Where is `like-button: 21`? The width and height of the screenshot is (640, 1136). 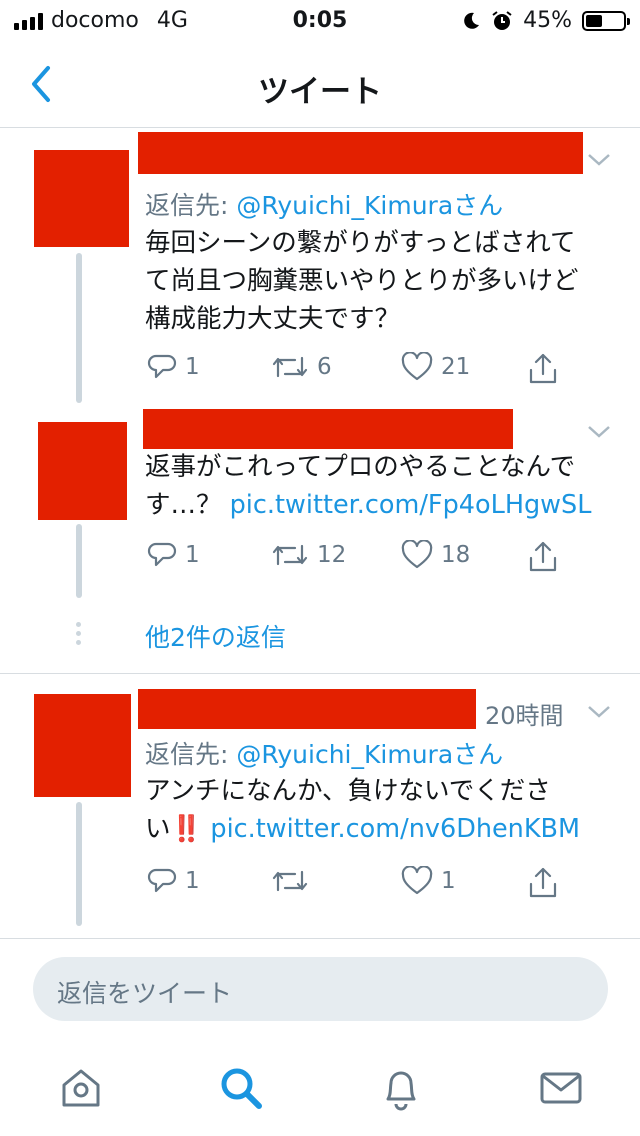
like-button: 21 is located at coordinates (435, 367).